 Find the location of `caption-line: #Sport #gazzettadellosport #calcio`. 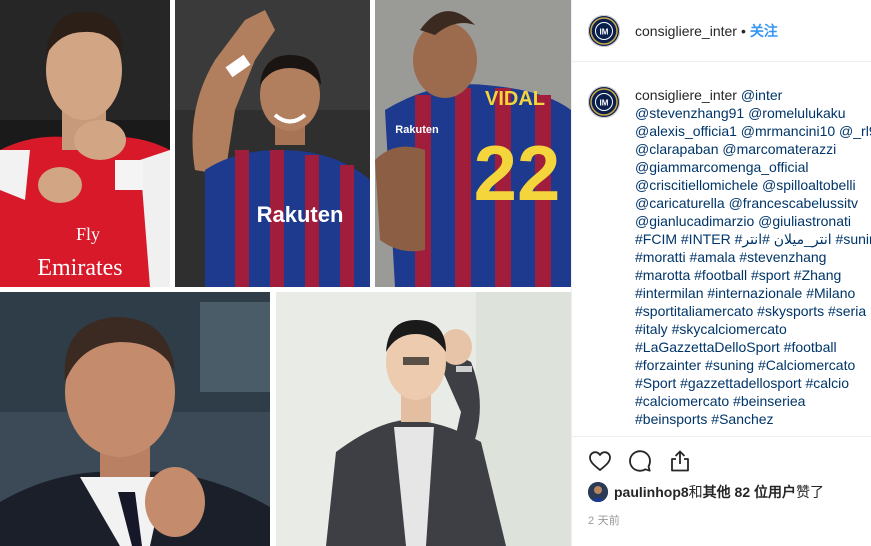

caption-line: #Sport #gazzettadellosport #calcio is located at coordinates (753, 383).